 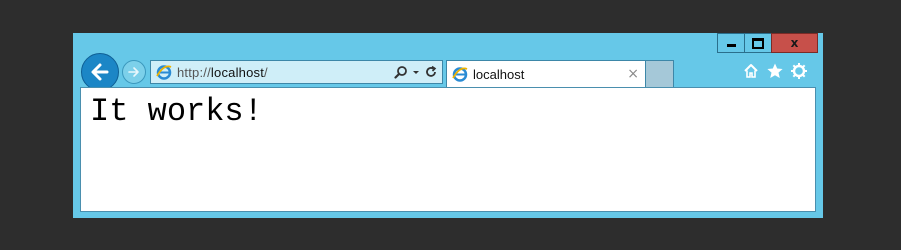 What do you see at coordinates (401, 72) in the screenshot?
I see `search-icon` at bounding box center [401, 72].